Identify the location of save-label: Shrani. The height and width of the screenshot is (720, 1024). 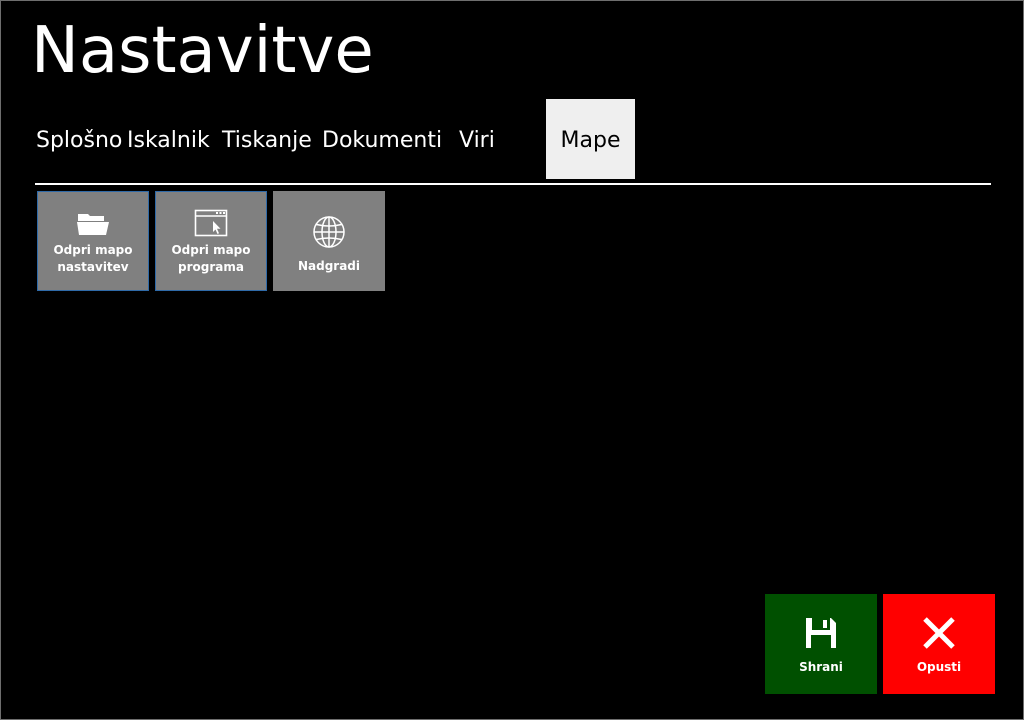
(821, 667).